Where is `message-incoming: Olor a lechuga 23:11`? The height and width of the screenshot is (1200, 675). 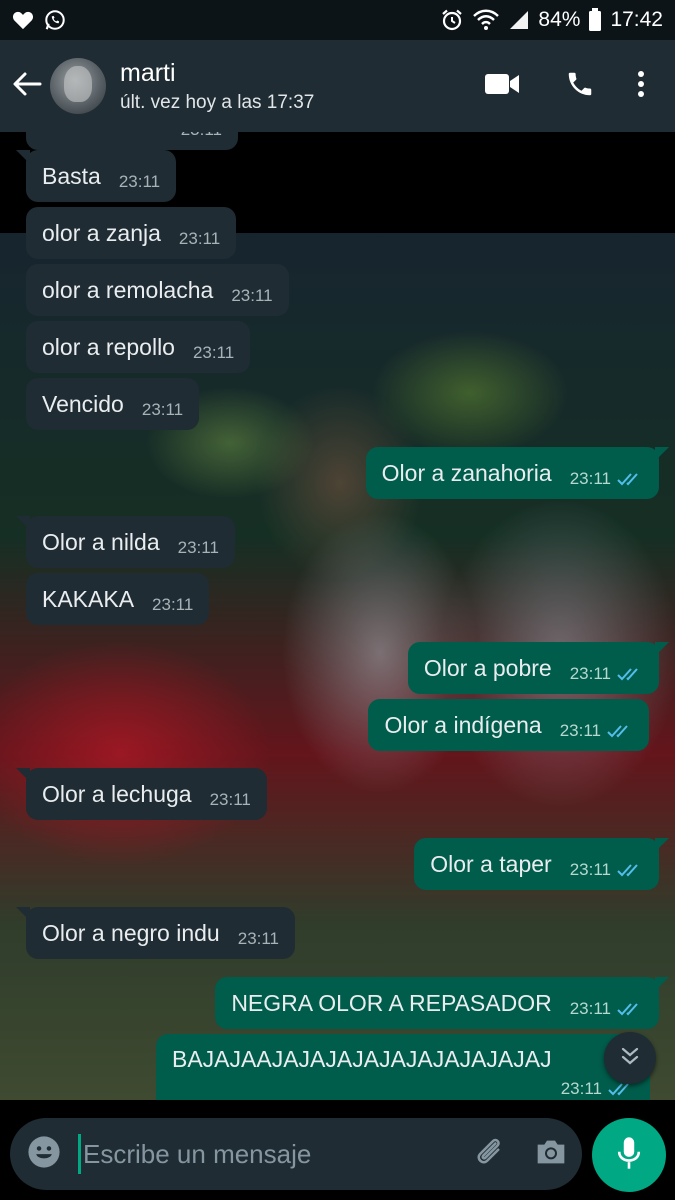
message-incoming: Olor a lechuga 23:11 is located at coordinates (141, 794).